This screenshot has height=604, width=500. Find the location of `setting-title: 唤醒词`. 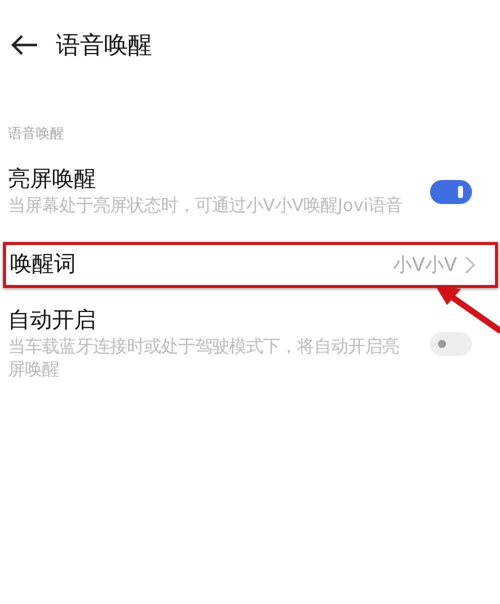

setting-title: 唤醒词 is located at coordinates (43, 265).